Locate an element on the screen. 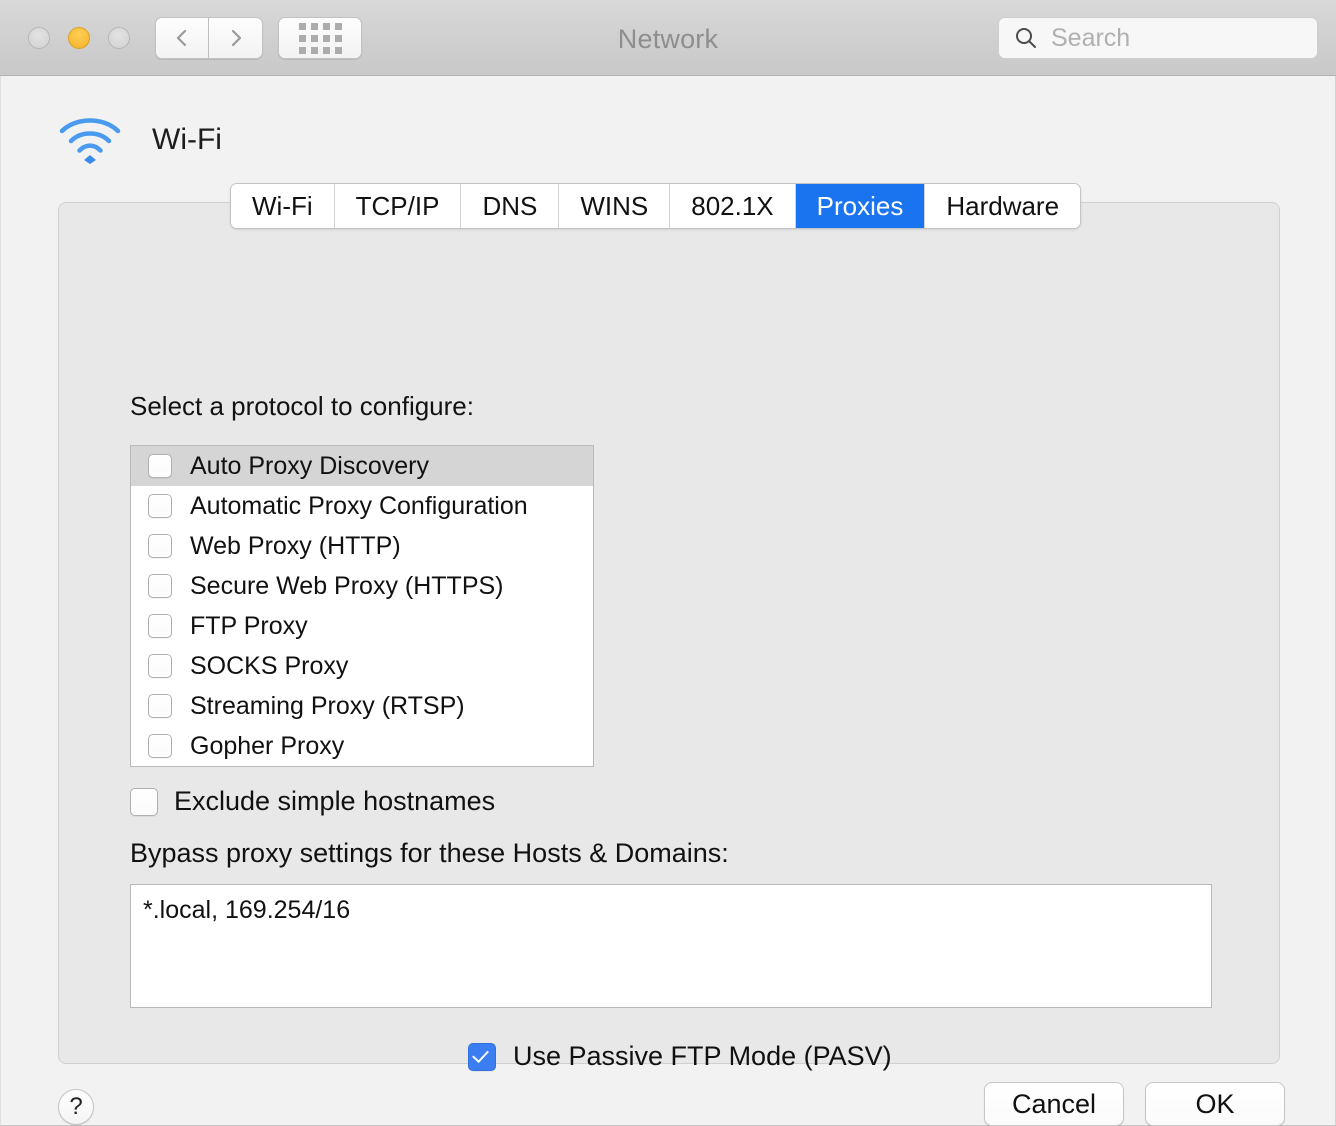  tab-wifi: Wi-Fi is located at coordinates (283, 206).